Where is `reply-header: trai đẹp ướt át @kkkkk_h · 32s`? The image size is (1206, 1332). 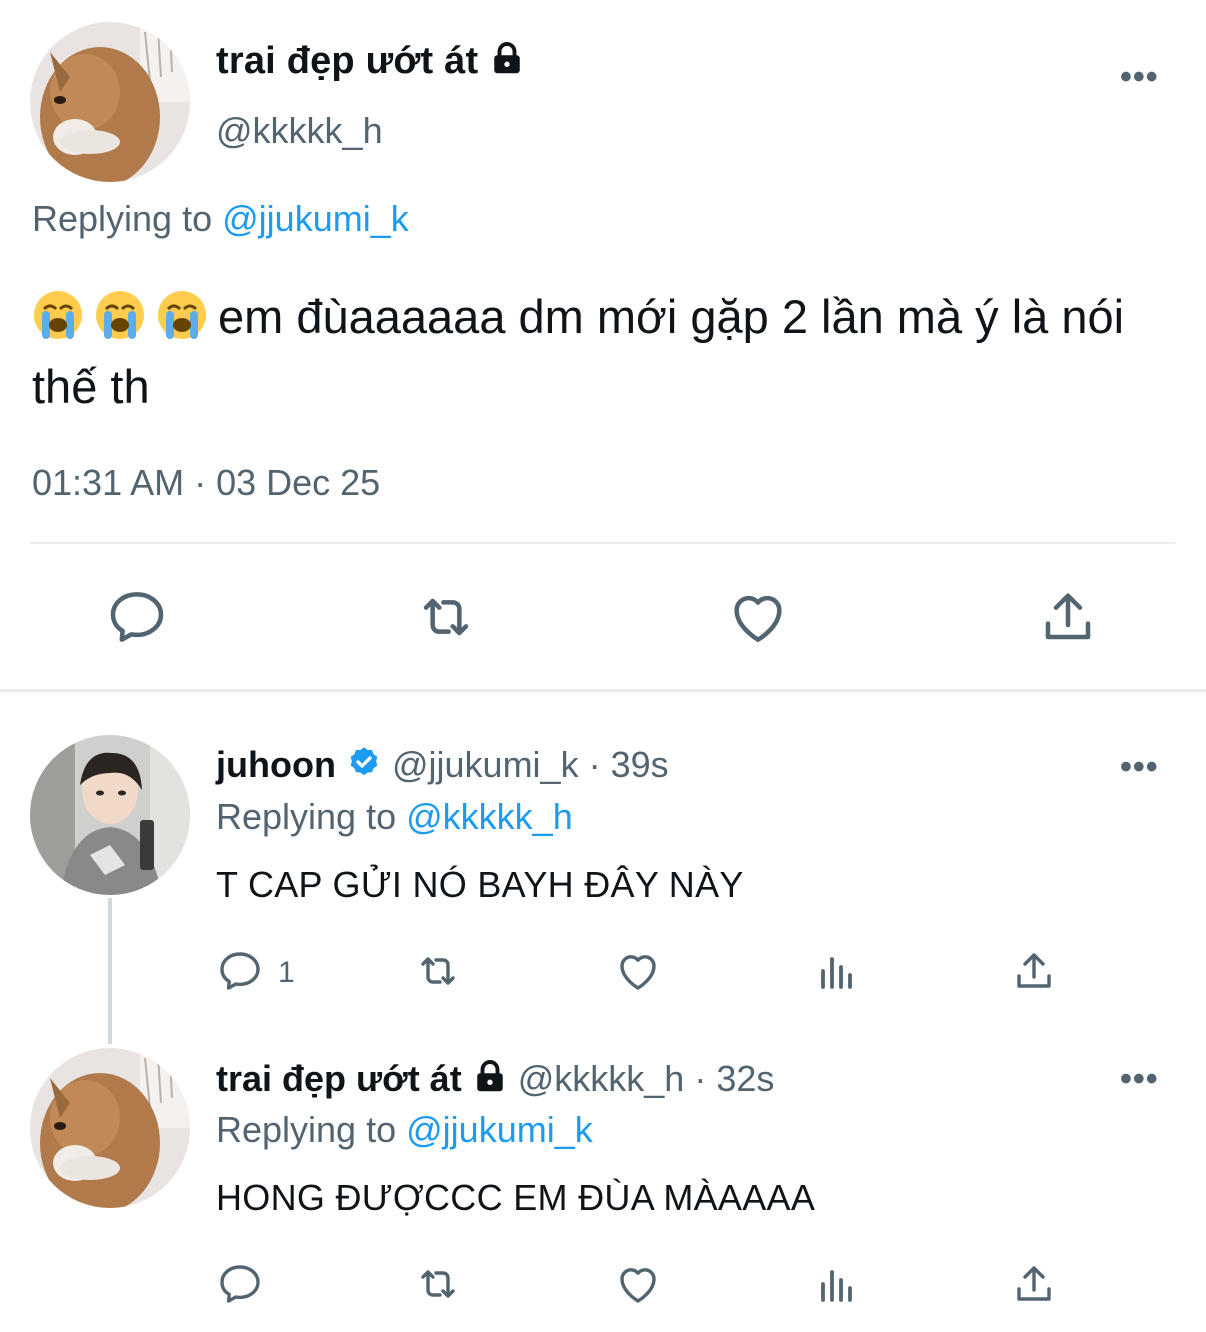
reply-header: trai đẹp ướt át @kkkkk_h · 32s is located at coordinates (495, 1081).